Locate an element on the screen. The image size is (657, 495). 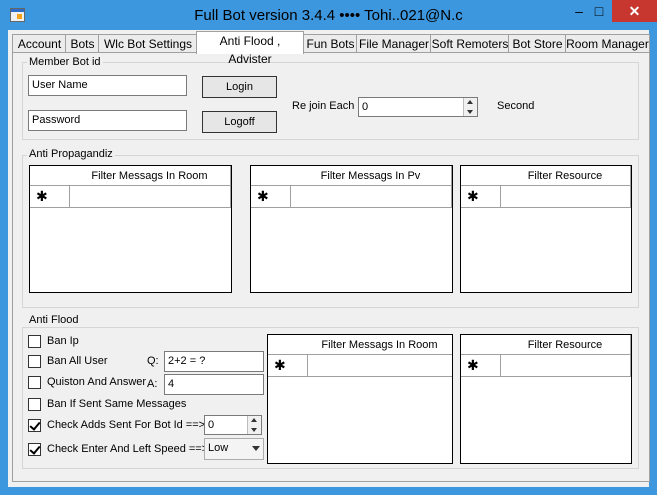
tab-fun-bots: Fun Bots is located at coordinates (330, 43).